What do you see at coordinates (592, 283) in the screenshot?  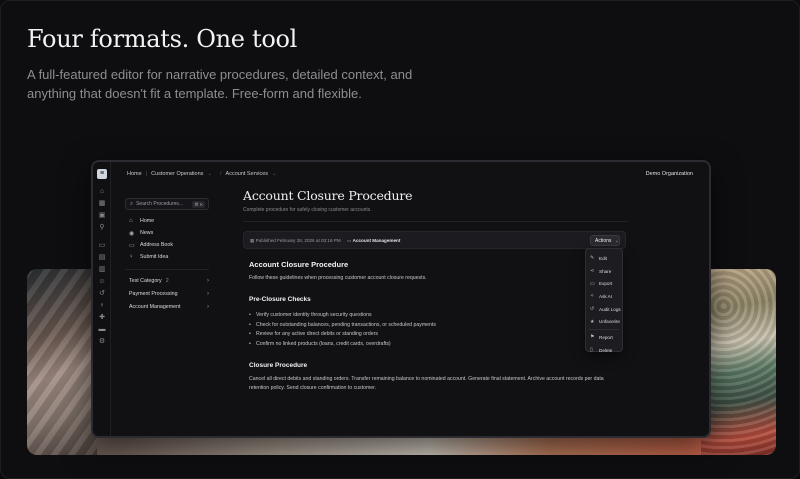 I see `export-icon: ▭` at bounding box center [592, 283].